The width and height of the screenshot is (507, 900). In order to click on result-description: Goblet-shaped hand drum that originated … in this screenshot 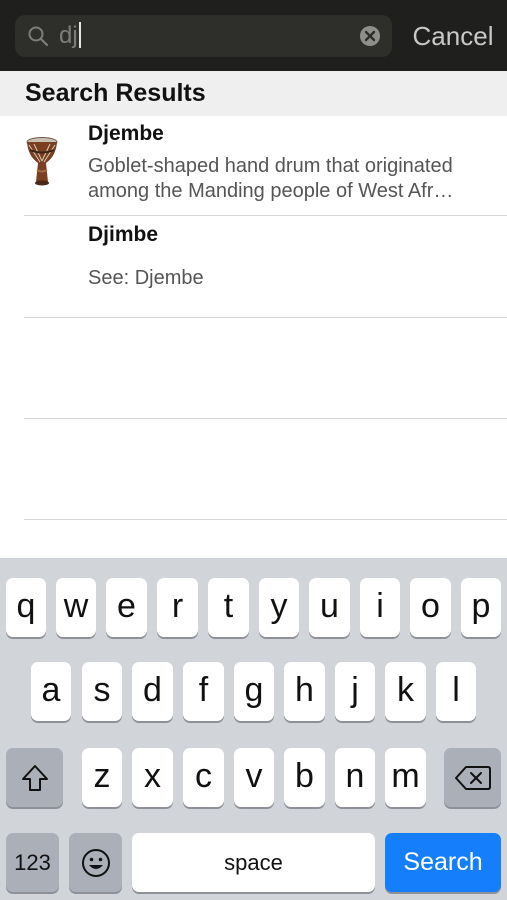, I will do `click(293, 179)`.